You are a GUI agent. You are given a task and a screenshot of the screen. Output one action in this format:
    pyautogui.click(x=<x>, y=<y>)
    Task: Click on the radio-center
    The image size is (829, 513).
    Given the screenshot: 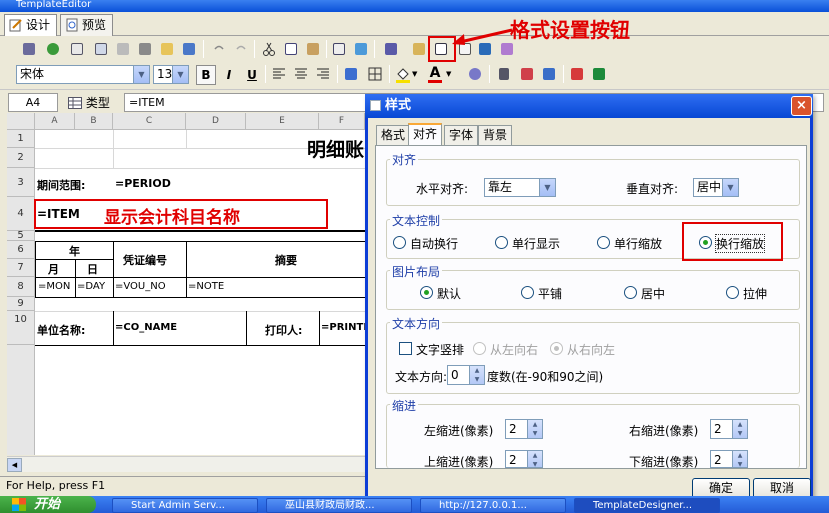 What is the action you would take?
    pyautogui.click(x=630, y=292)
    